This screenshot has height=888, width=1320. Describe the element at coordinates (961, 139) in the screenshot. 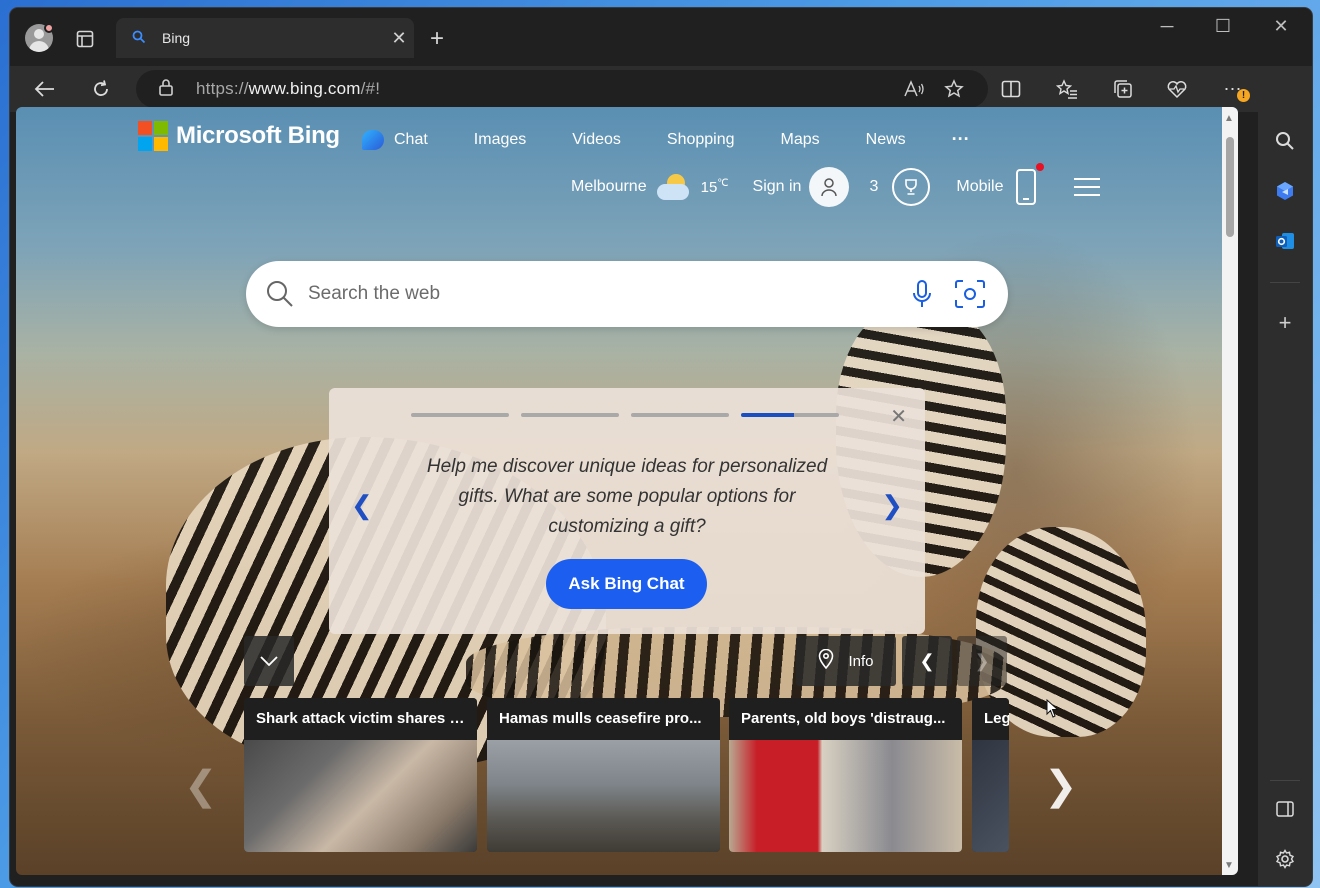

I see `nav-more: ···` at that location.